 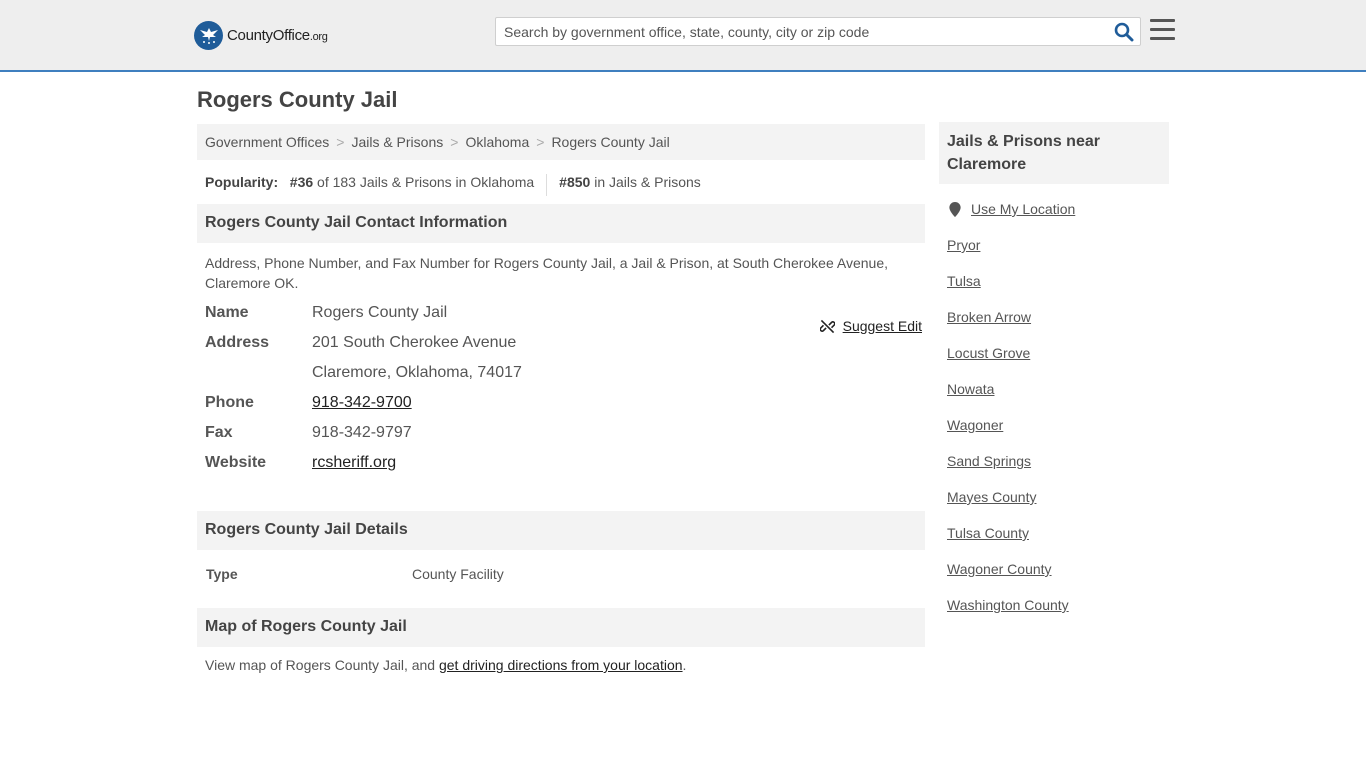 What do you see at coordinates (242, 182) in the screenshot?
I see `popularity-label: Popularity:` at bounding box center [242, 182].